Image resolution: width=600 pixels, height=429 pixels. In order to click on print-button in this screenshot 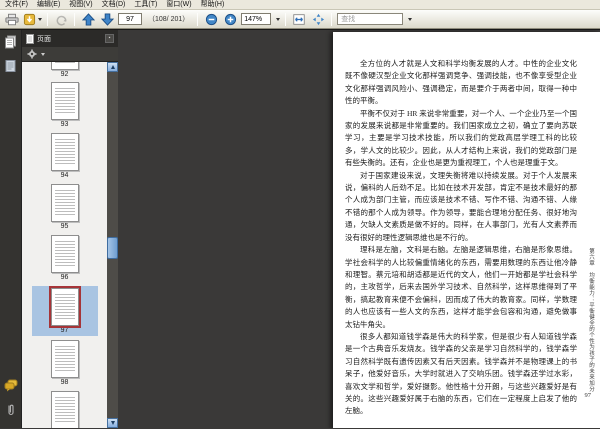, I will do `click(12, 19)`.